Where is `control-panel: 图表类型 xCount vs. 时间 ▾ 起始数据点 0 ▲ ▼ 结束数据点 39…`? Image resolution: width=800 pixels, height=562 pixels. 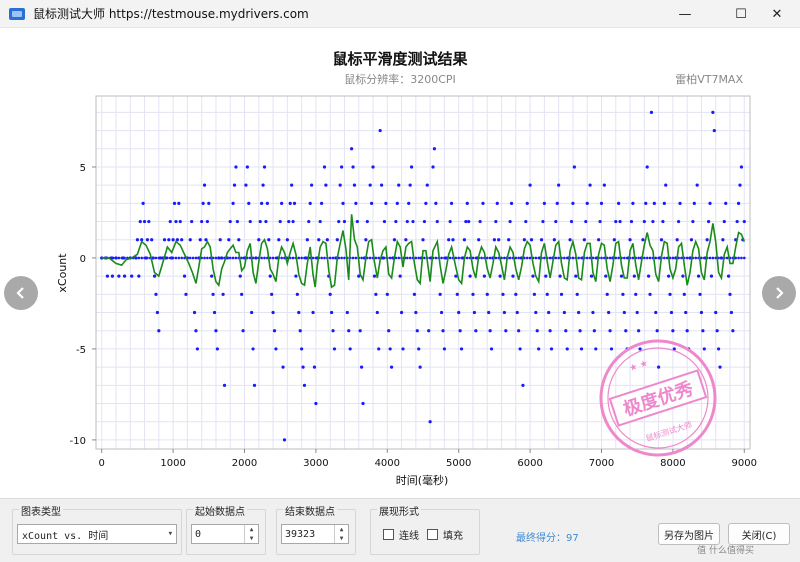 control-panel: 图表类型 xCount vs. 时间 ▾ 起始数据点 0 ▲ ▼ 结束数据点 39… is located at coordinates (400, 530).